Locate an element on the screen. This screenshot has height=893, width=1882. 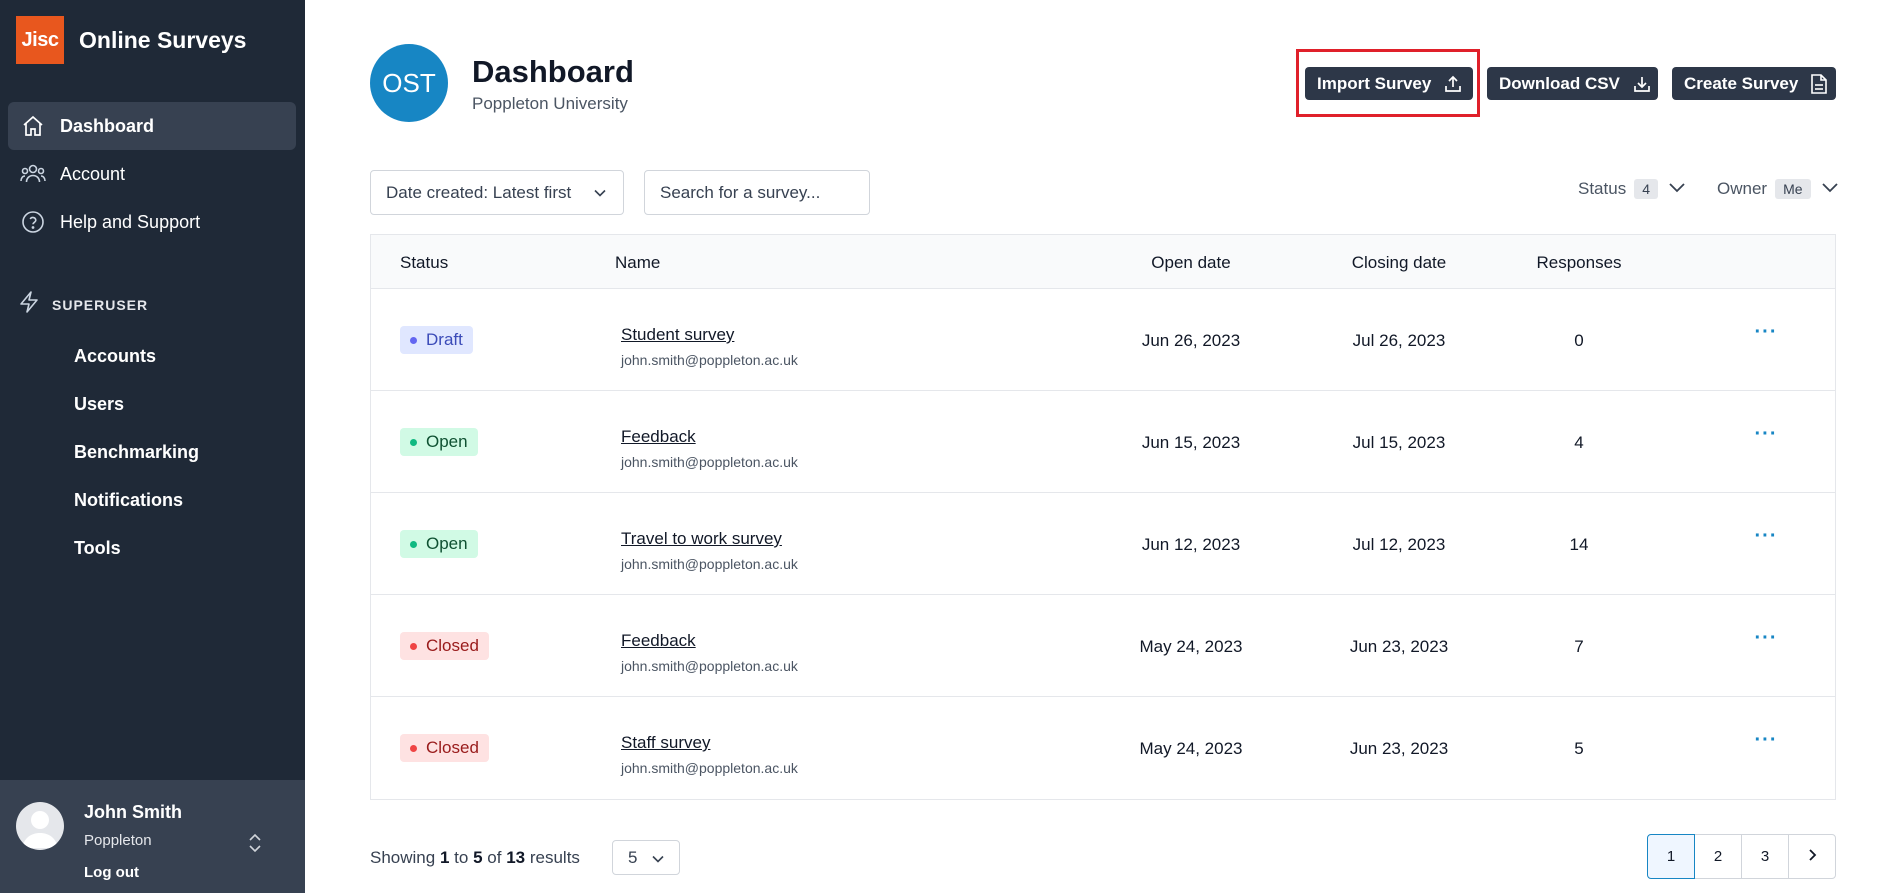
sidebar-item-label: Help and Support is located at coordinates (130, 221).